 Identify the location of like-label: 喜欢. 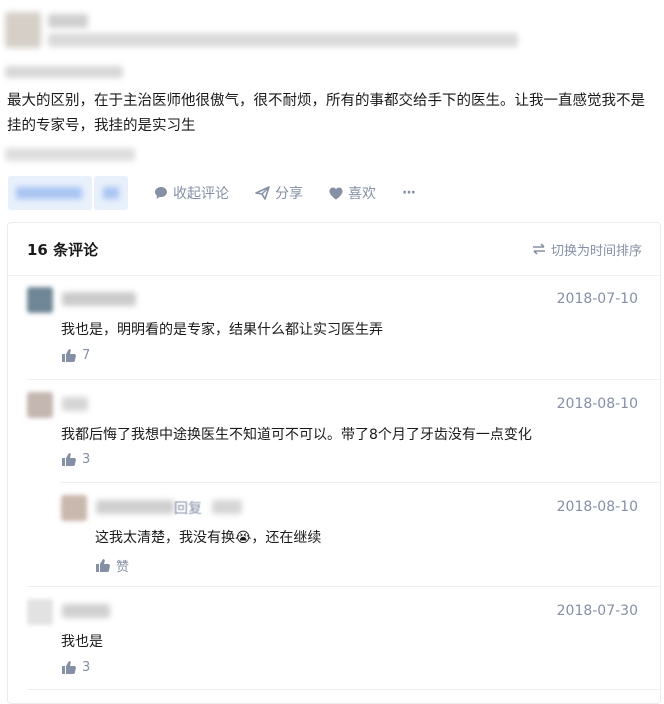
(362, 194).